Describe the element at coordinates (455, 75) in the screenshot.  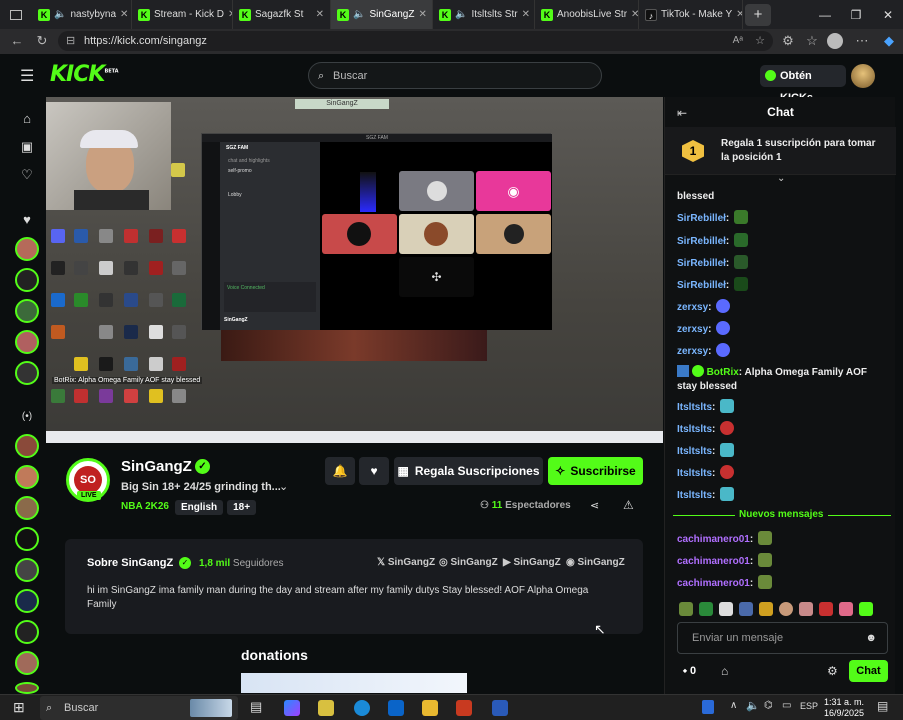
I see `search-input: ⌕ Buscar` at that location.